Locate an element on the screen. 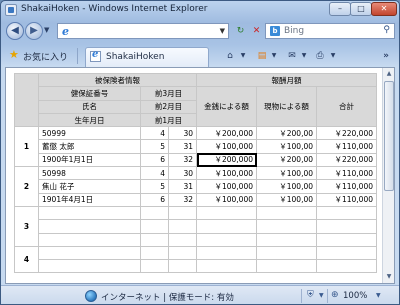  birth-date-cell: 1901年4月1日 is located at coordinates (89, 199).